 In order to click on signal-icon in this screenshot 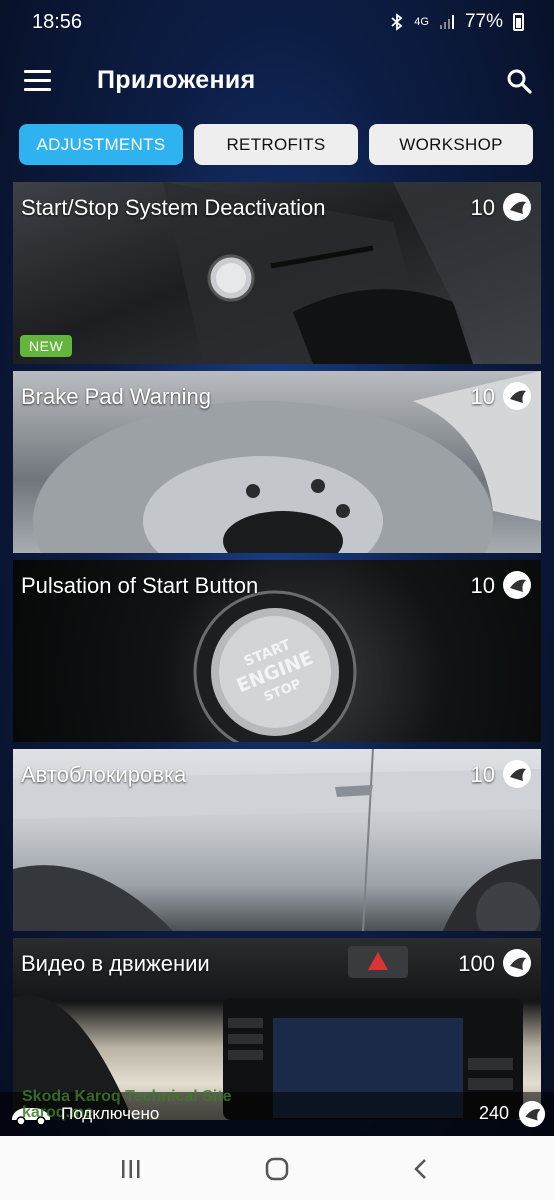, I will do `click(446, 22)`.